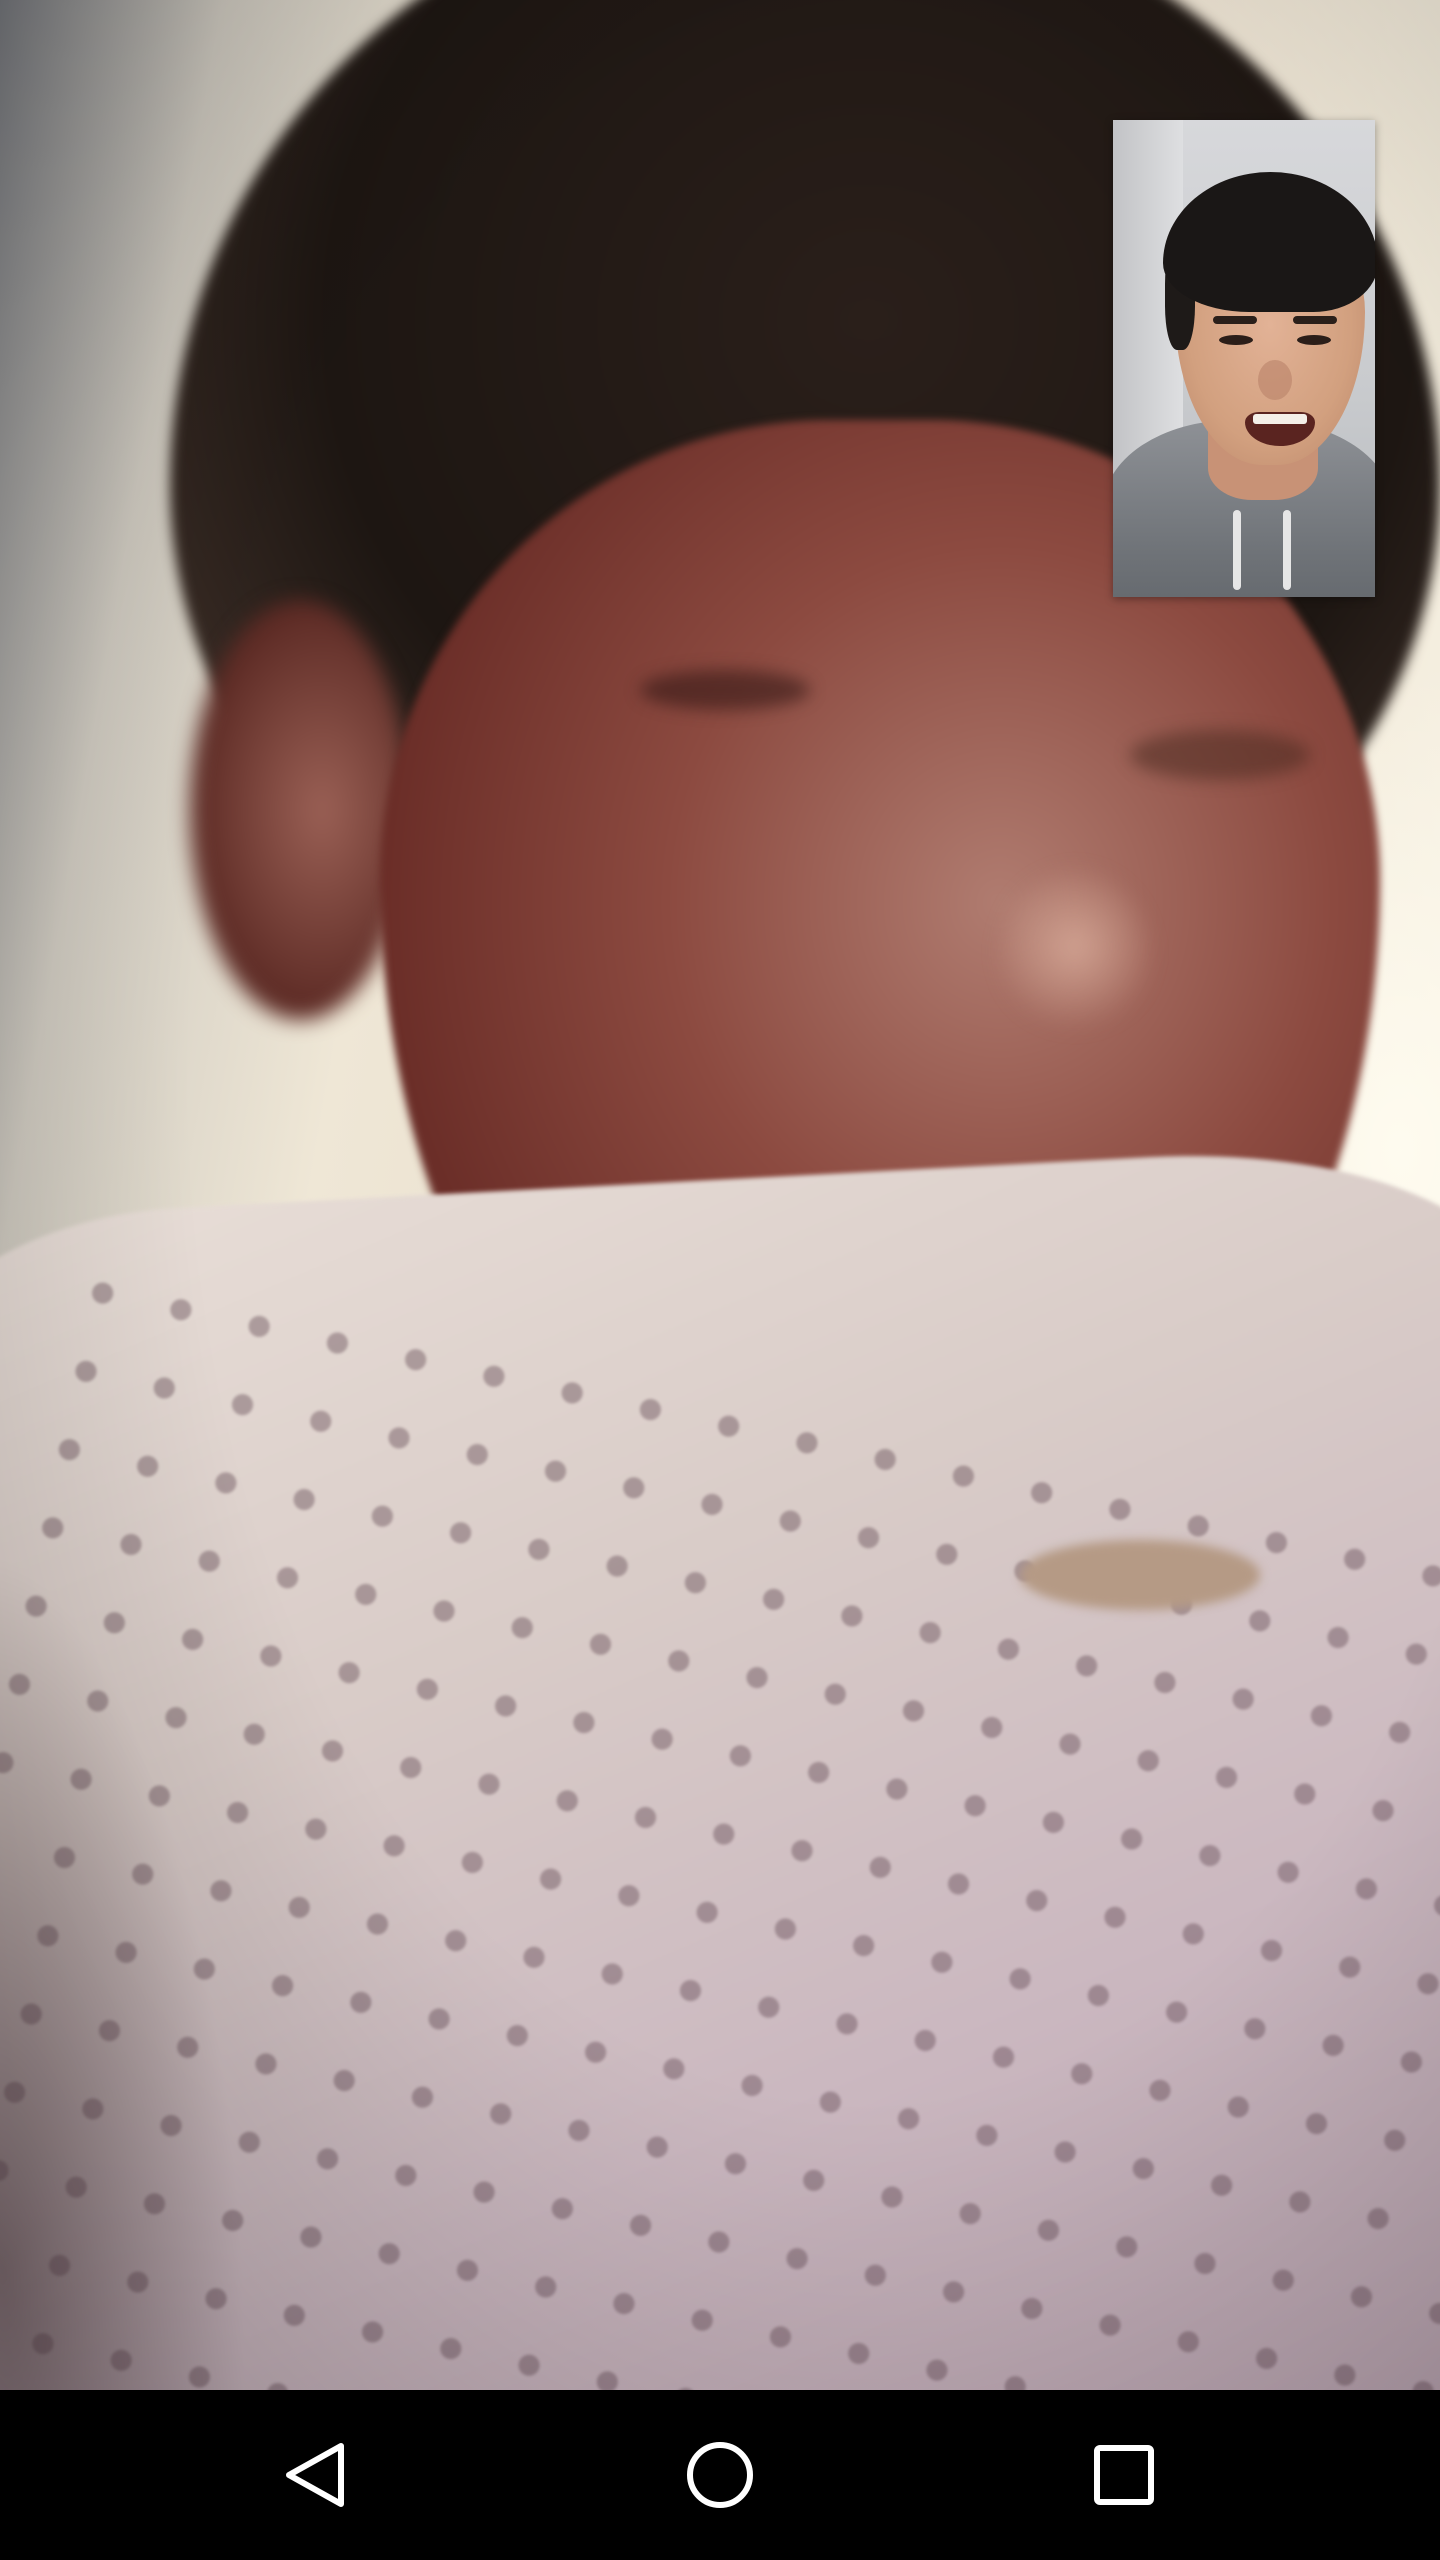 This screenshot has height=2560, width=1440. I want to click on recents-square-icon, so click(1124, 2475).